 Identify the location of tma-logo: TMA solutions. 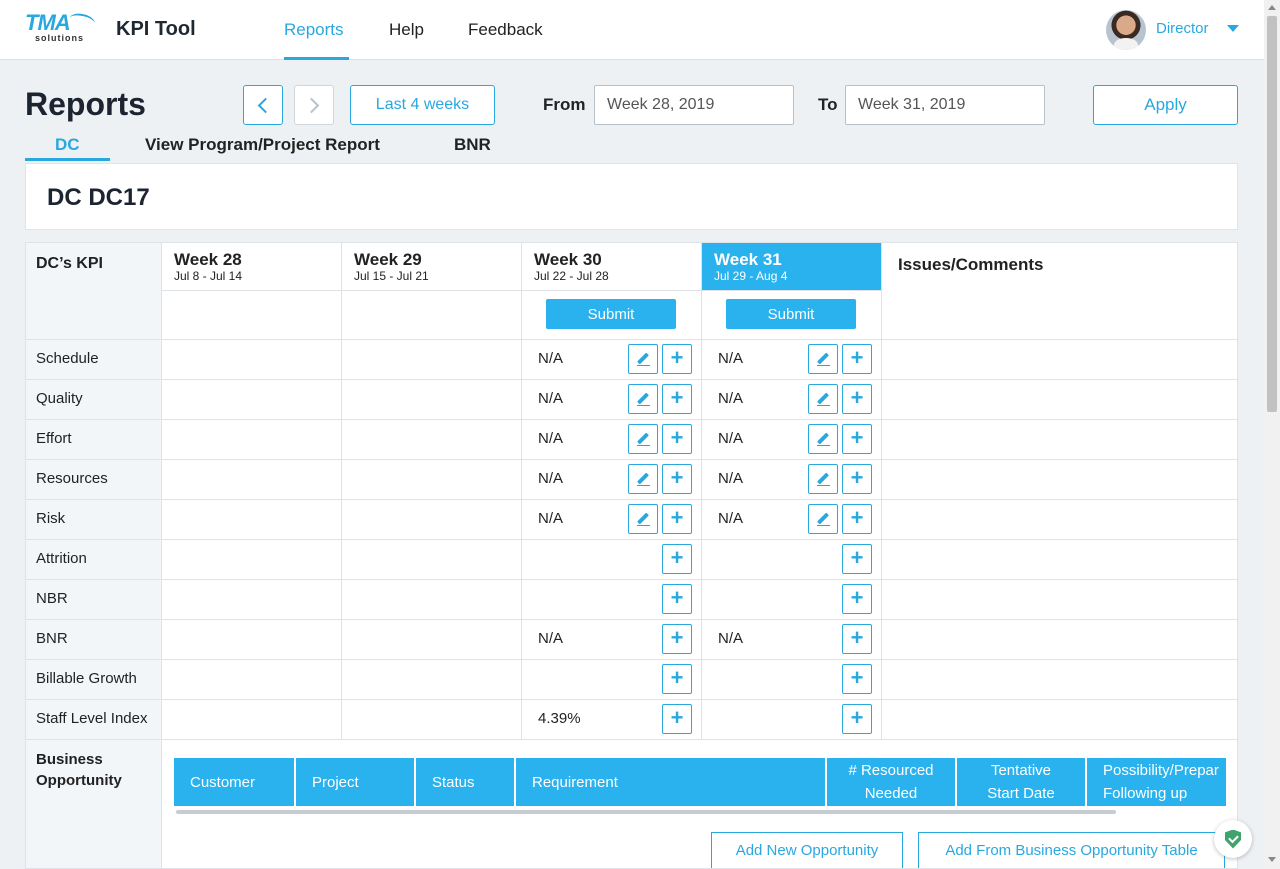
(61, 28).